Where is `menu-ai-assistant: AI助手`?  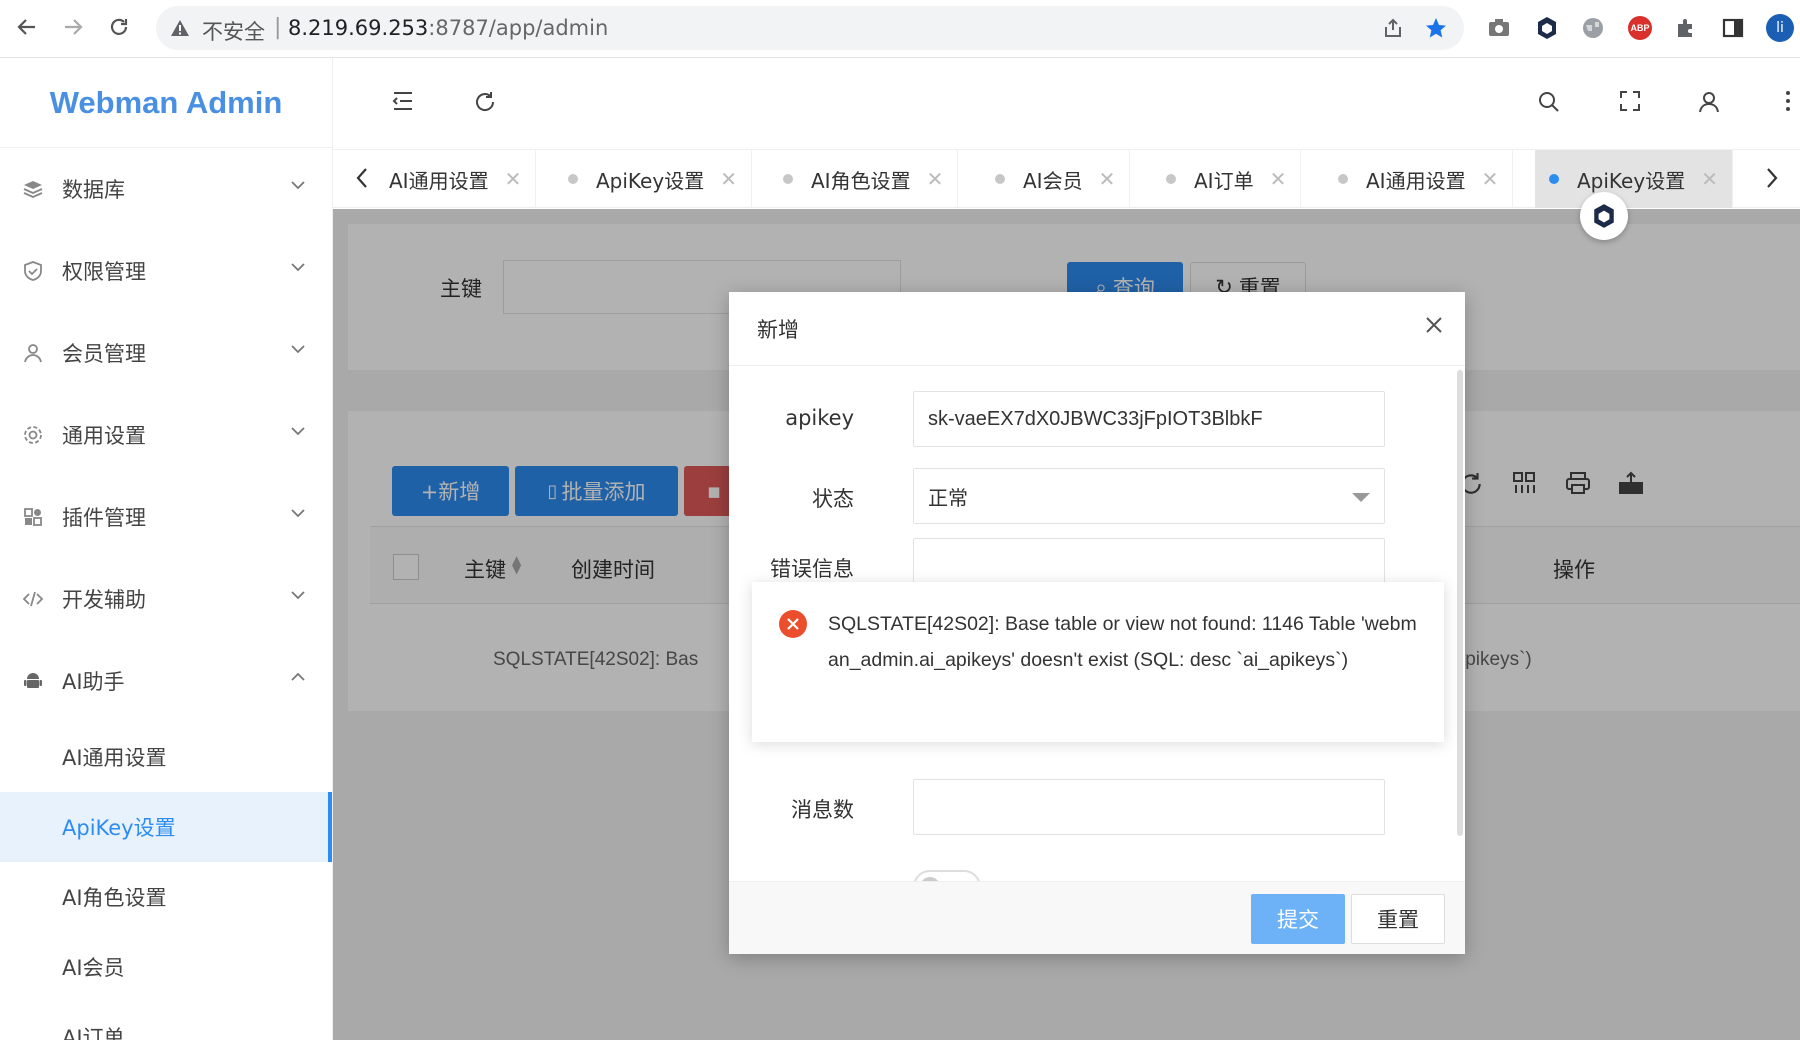
menu-ai-assistant: AI助手 is located at coordinates (166, 681).